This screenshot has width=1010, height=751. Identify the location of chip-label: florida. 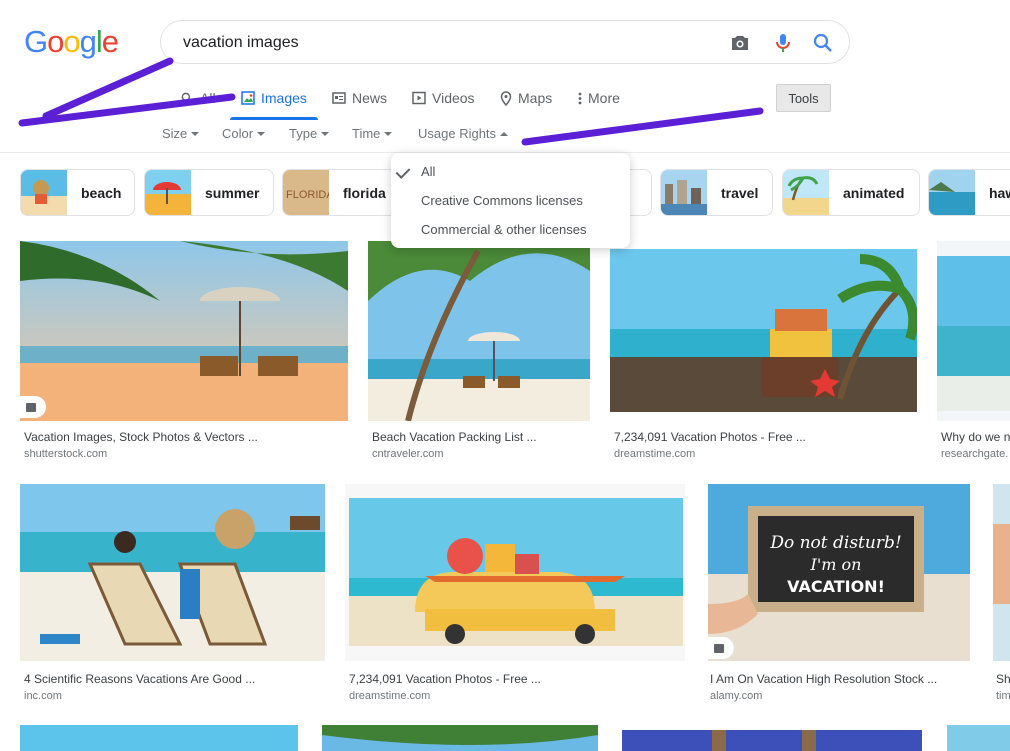
(364, 192).